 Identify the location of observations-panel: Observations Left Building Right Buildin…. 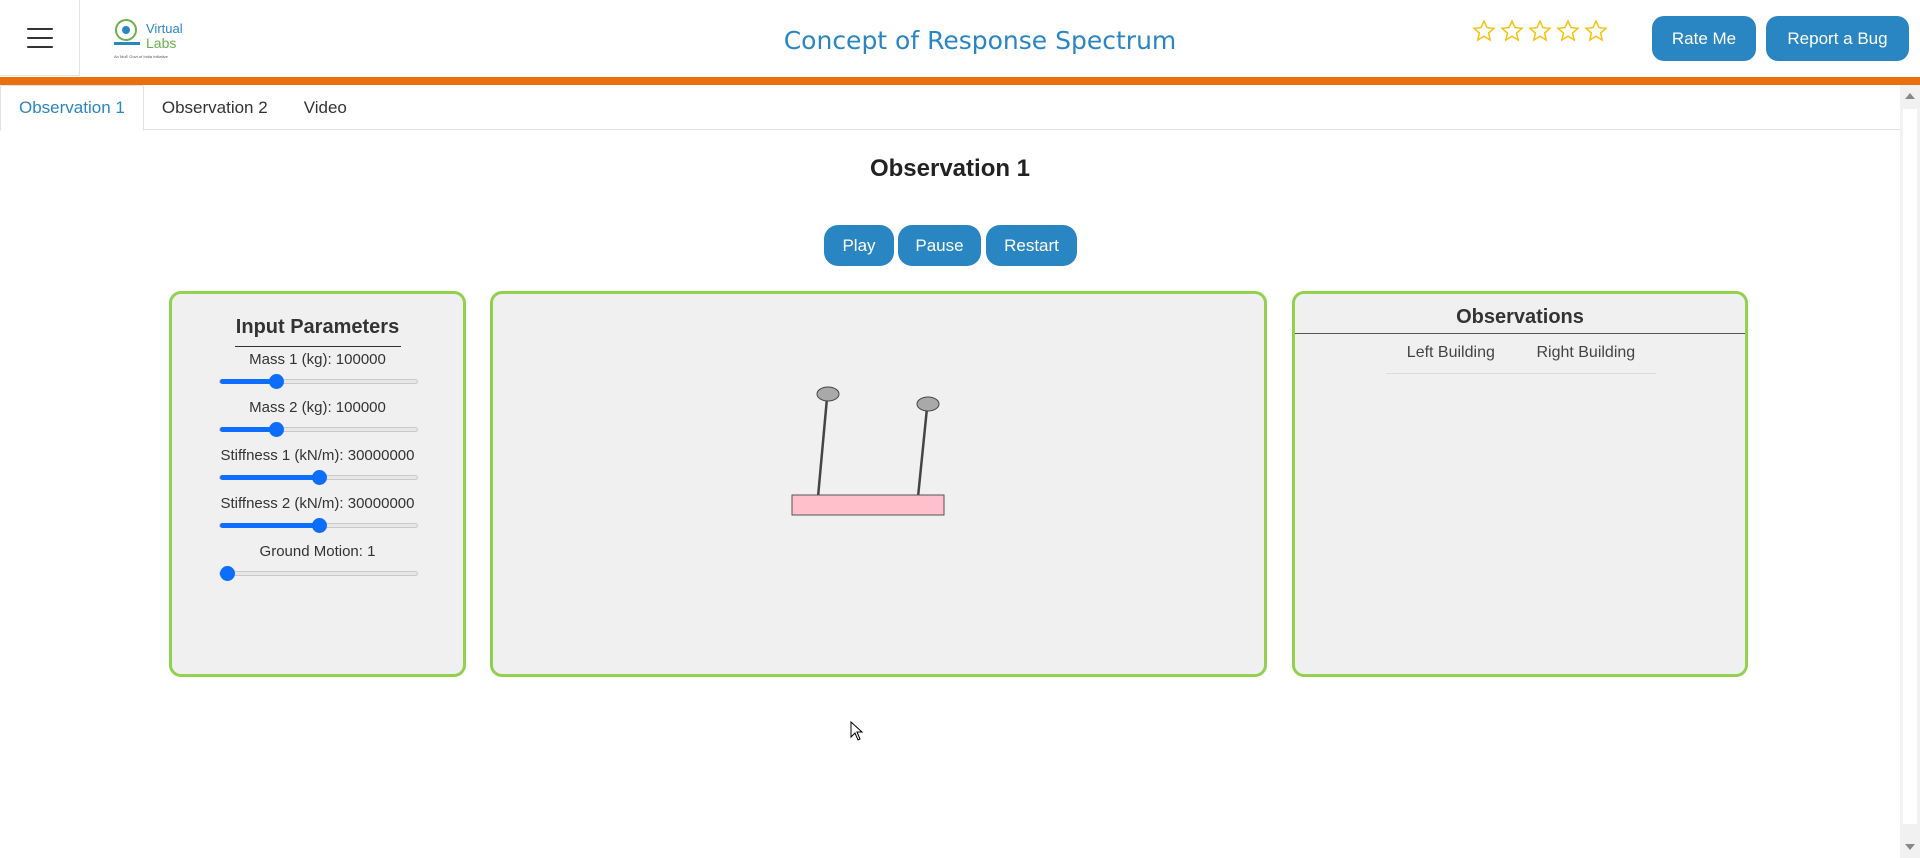
(1520, 484).